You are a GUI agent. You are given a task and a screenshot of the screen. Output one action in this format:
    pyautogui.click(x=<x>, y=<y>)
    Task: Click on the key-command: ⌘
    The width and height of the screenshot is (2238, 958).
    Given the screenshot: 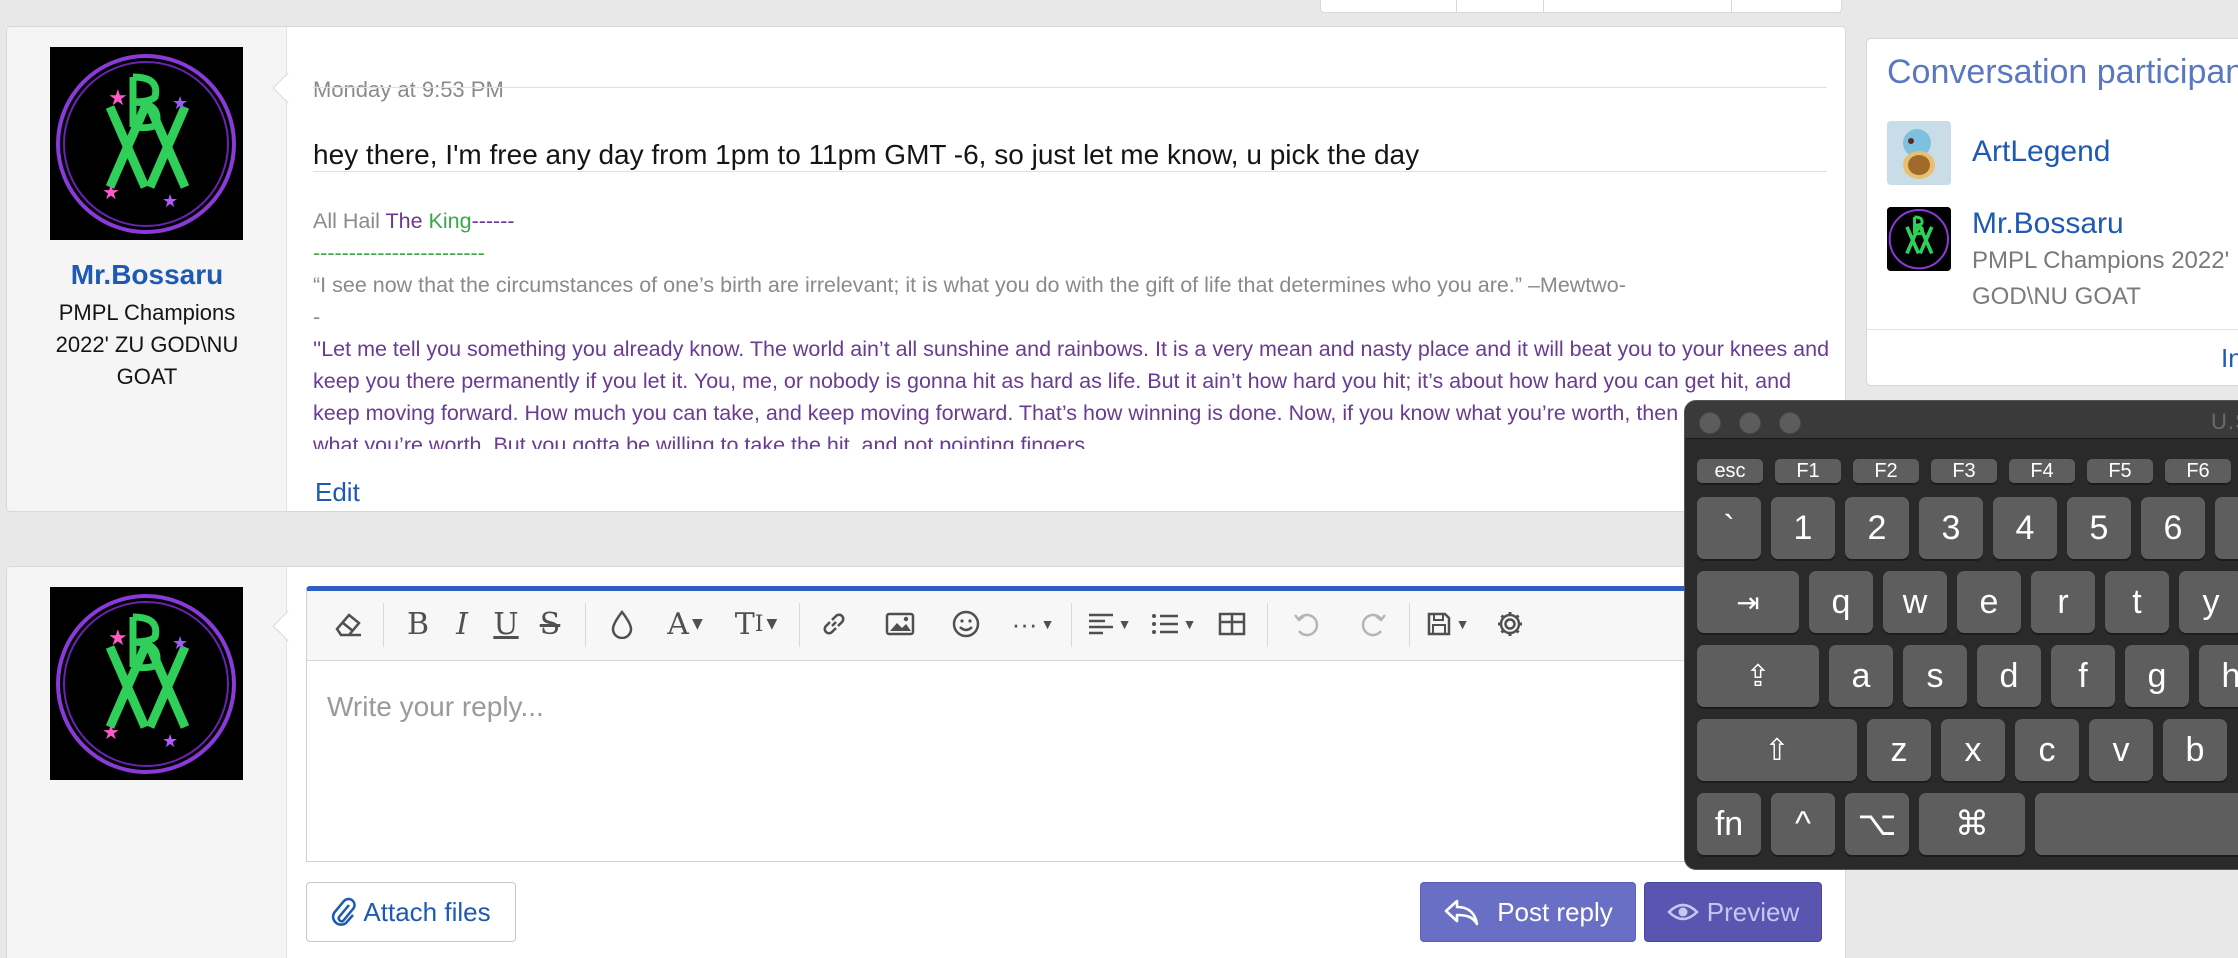 What is the action you would take?
    pyautogui.click(x=1972, y=824)
    